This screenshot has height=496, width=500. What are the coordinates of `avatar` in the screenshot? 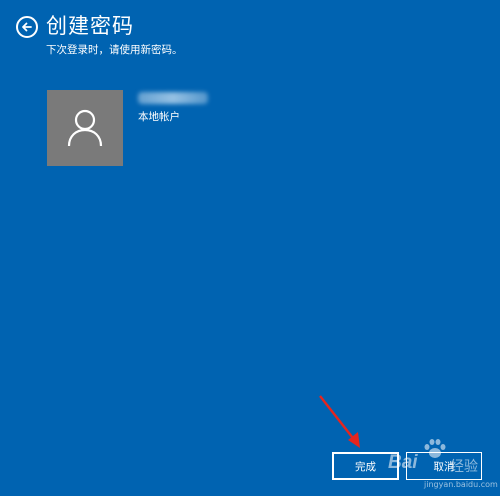 It's located at (85, 128).